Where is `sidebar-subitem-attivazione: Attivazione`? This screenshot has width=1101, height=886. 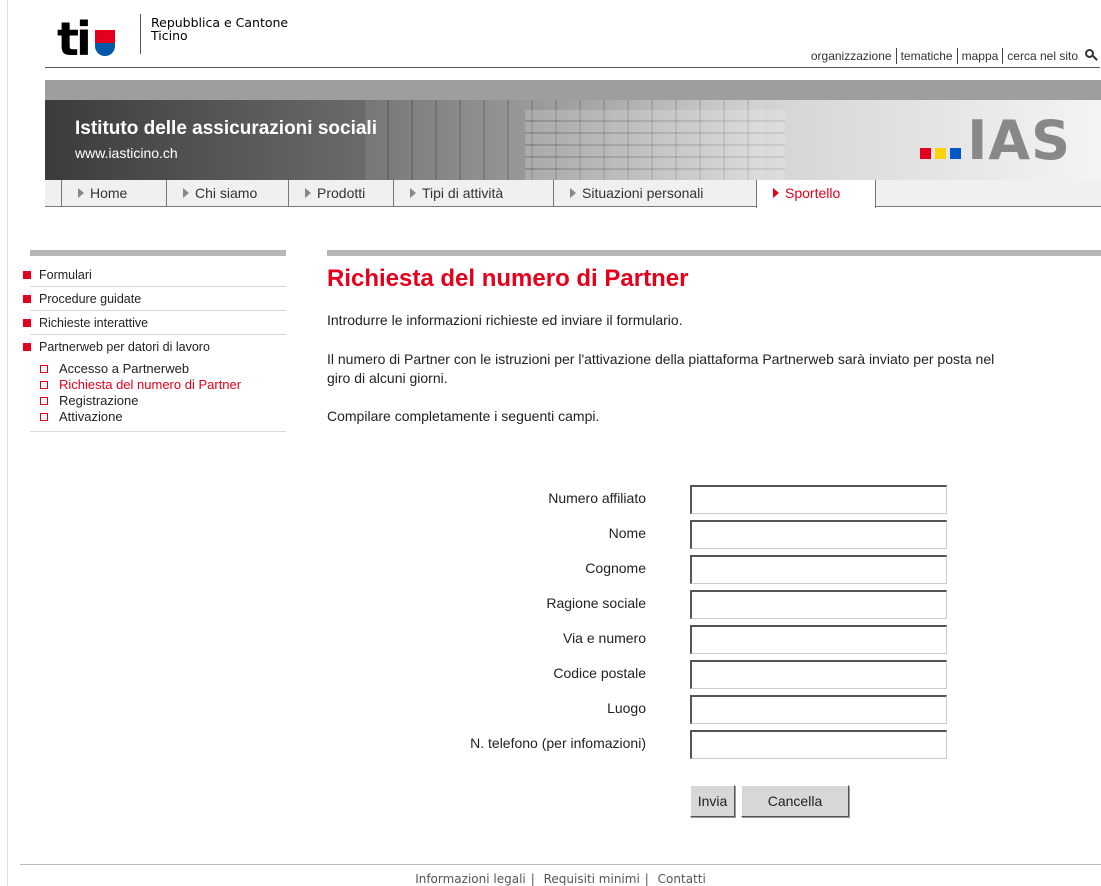
sidebar-subitem-attivazione: Attivazione is located at coordinates (158, 417).